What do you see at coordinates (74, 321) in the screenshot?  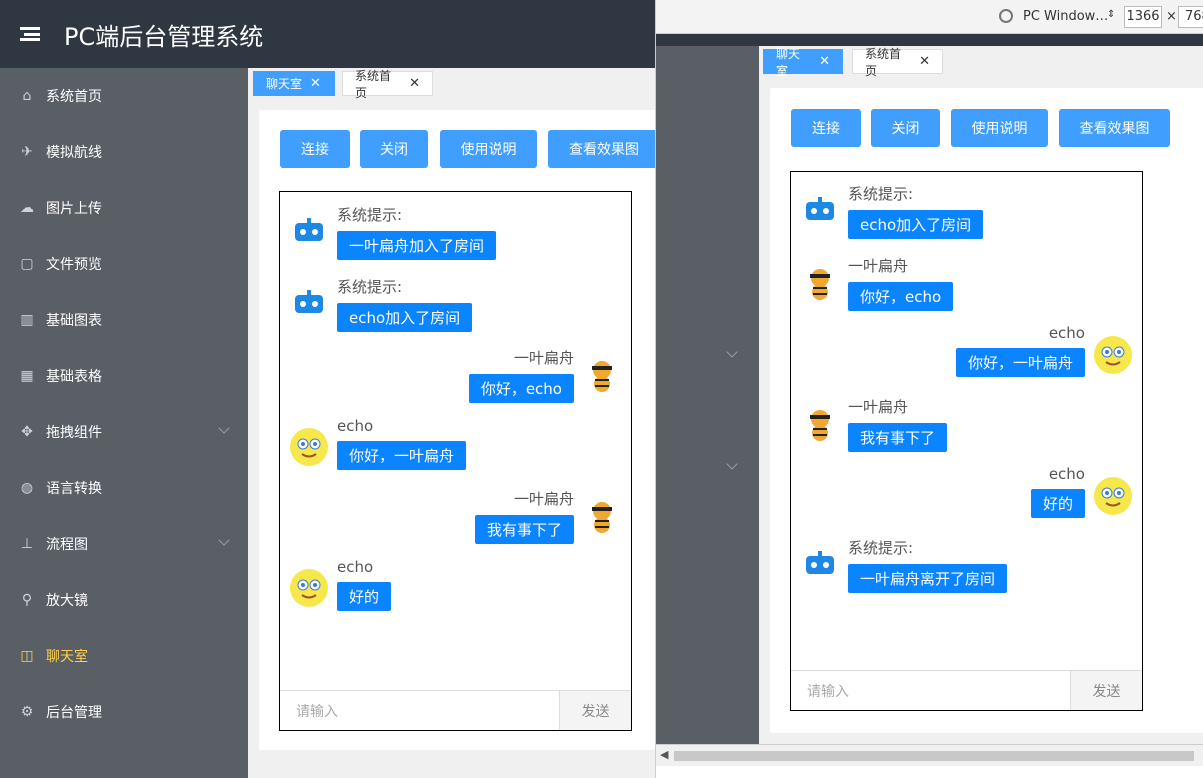 I see `sidebar-item-label: 基础图表` at bounding box center [74, 321].